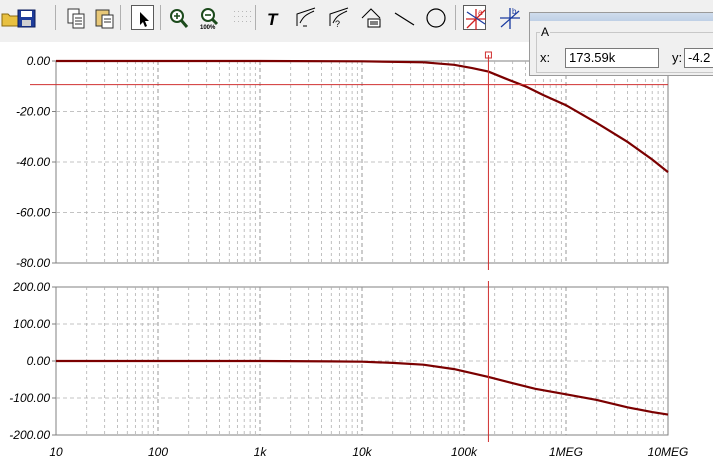 Image resolution: width=713 pixels, height=468 pixels. I want to click on x-tick-label: 100k, so click(464, 452).